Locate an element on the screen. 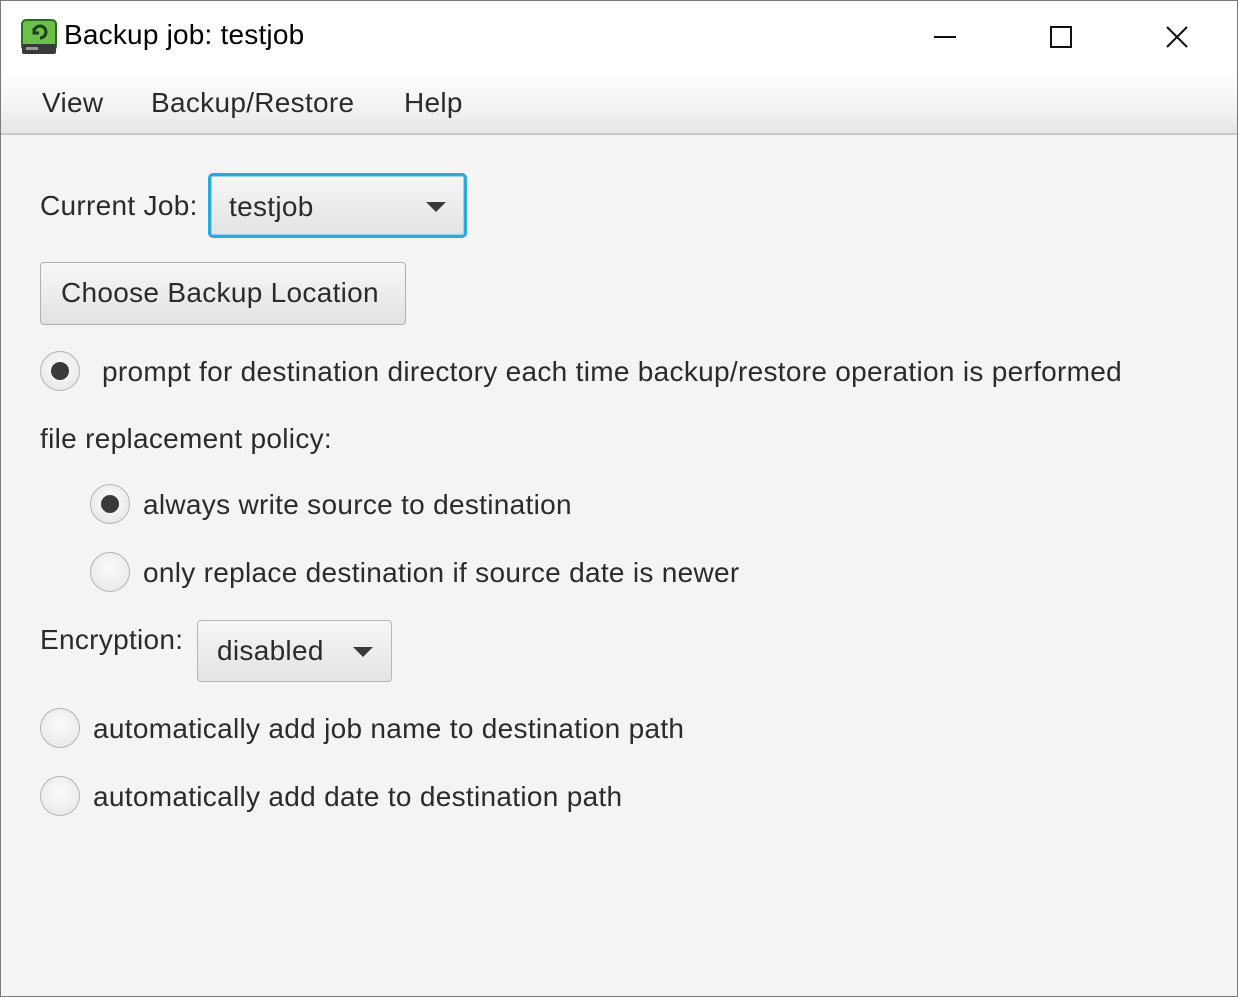 This screenshot has width=1238, height=997. maximize-icon is located at coordinates (1061, 37).